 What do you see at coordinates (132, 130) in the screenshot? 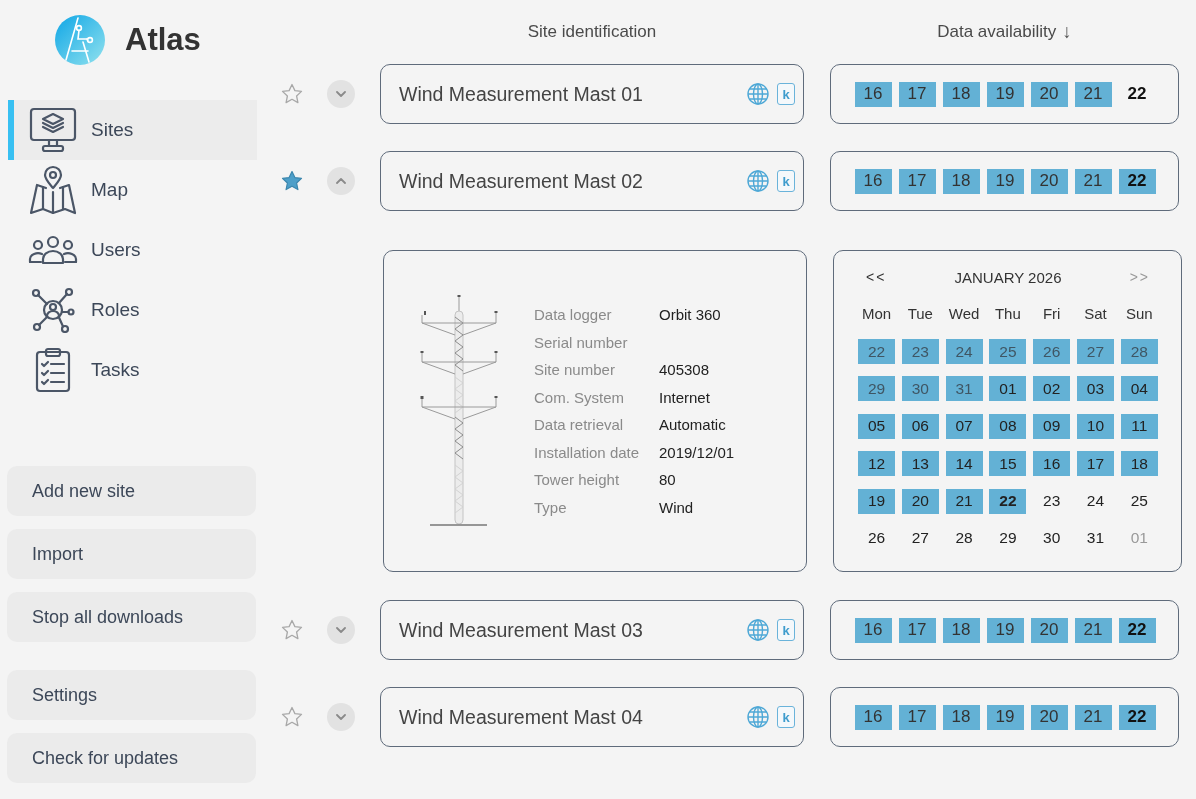
I see `nav-item: Sites` at bounding box center [132, 130].